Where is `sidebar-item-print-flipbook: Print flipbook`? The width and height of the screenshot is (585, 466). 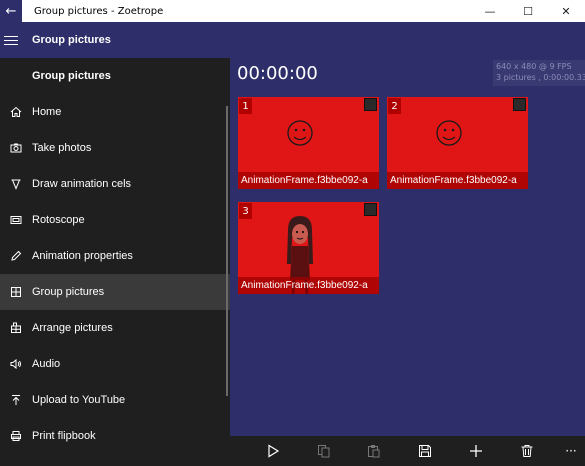 sidebar-item-print-flipbook: Print flipbook is located at coordinates (115, 436).